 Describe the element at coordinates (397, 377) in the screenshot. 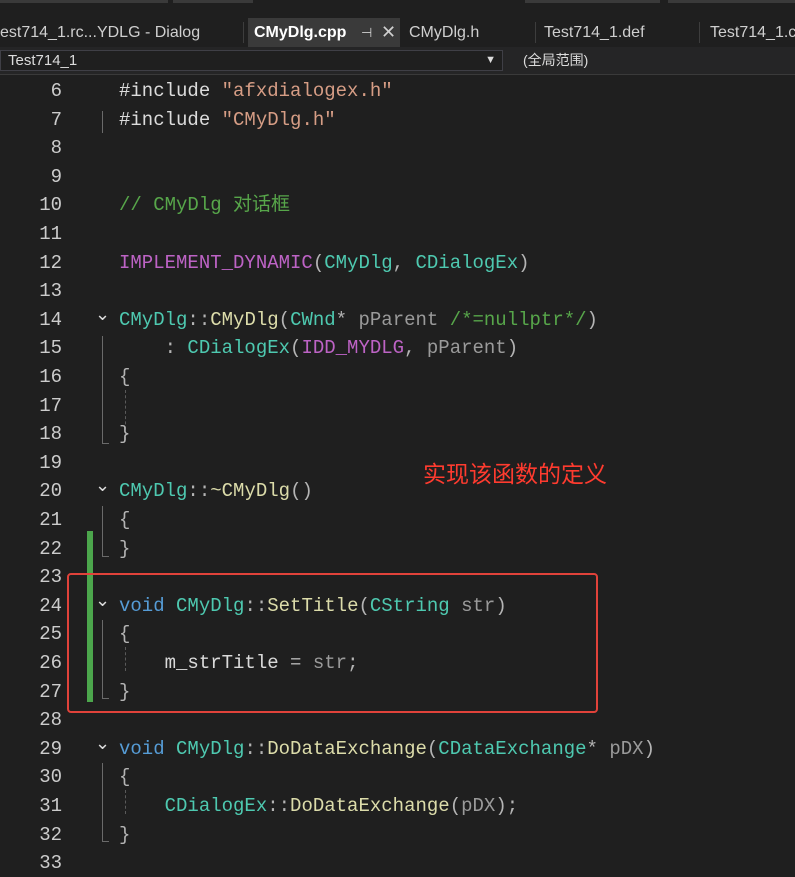

I see `code-line: 16 {` at that location.